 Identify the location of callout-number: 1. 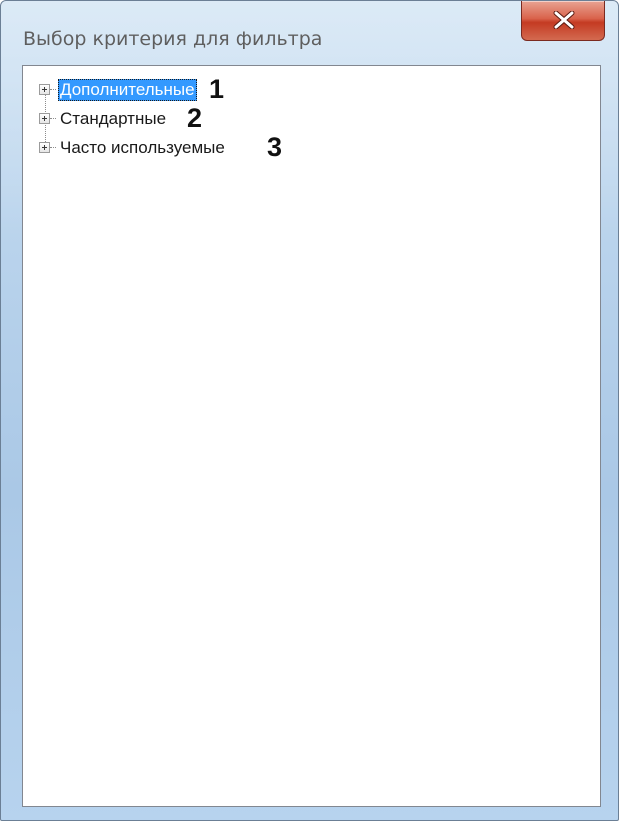
(217, 89).